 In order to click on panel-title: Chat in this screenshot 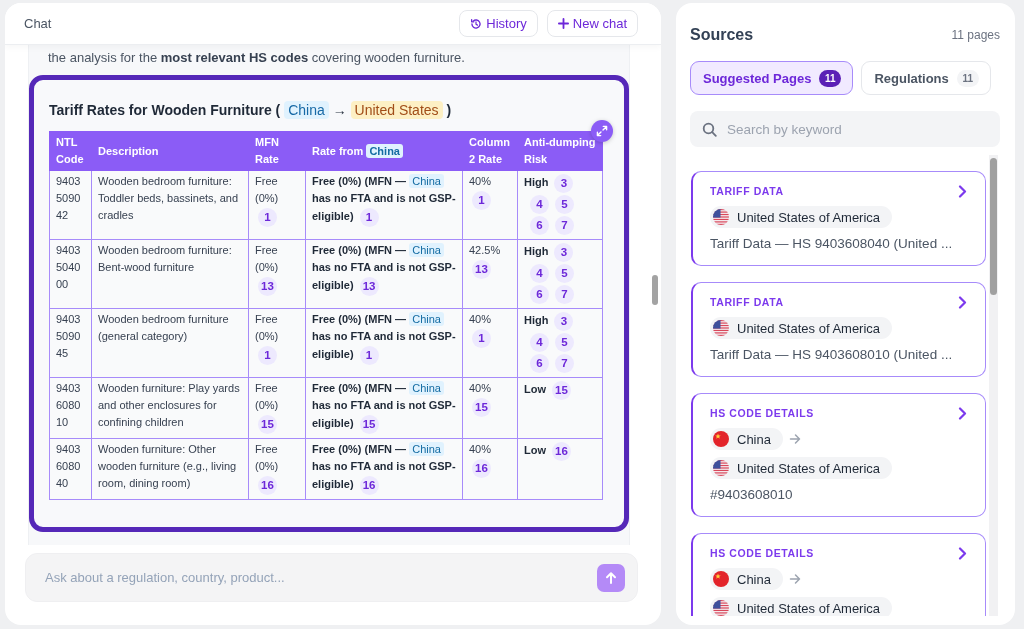, I will do `click(38, 23)`.